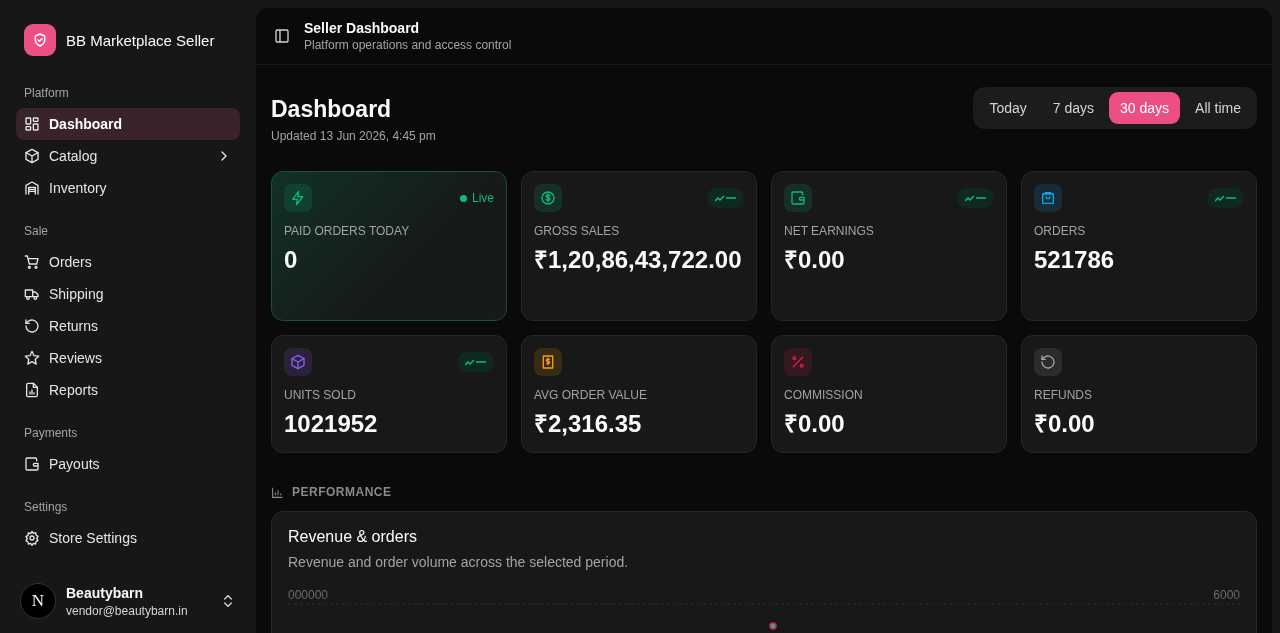 The image size is (1280, 633). What do you see at coordinates (308, 595) in the screenshot?
I see `axis-label: 000000` at bounding box center [308, 595].